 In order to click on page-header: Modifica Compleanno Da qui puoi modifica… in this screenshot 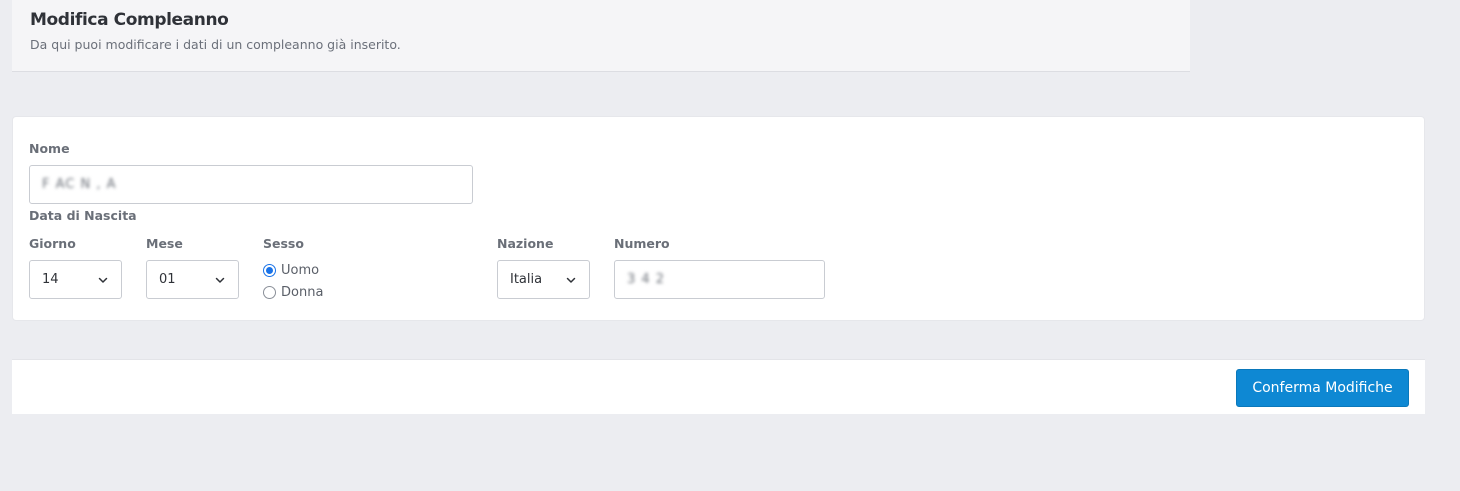, I will do `click(601, 36)`.